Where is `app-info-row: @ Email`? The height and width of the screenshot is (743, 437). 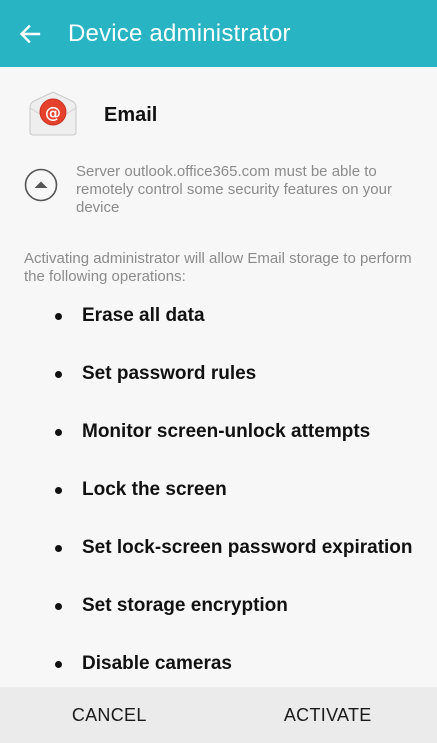 app-info-row: @ Email is located at coordinates (90, 115).